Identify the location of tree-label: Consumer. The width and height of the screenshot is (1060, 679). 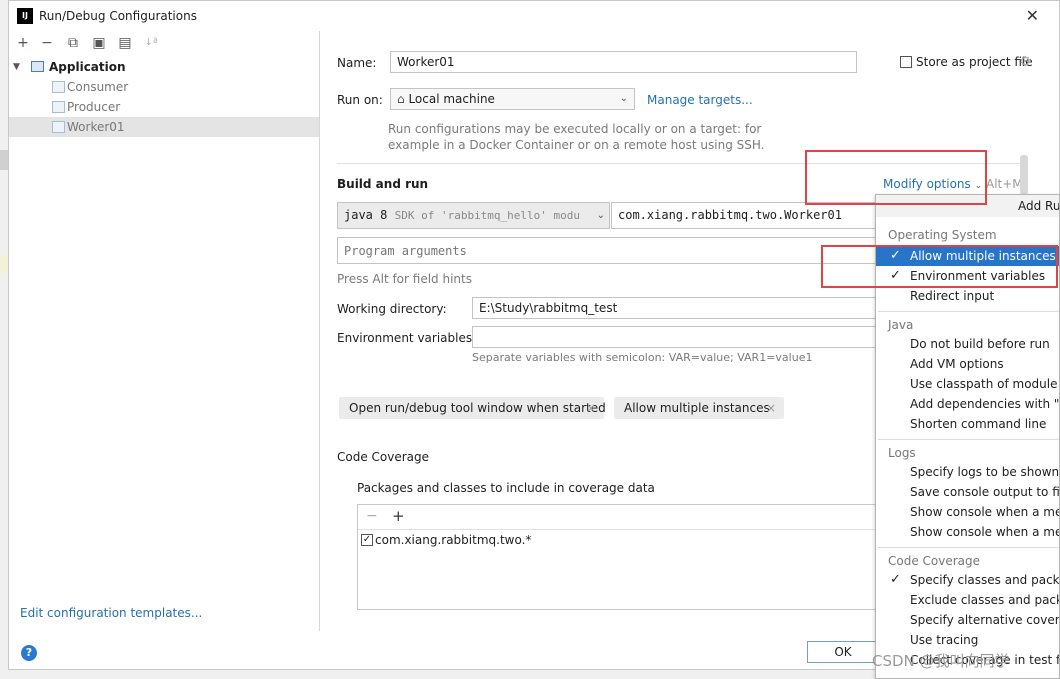
(98, 87).